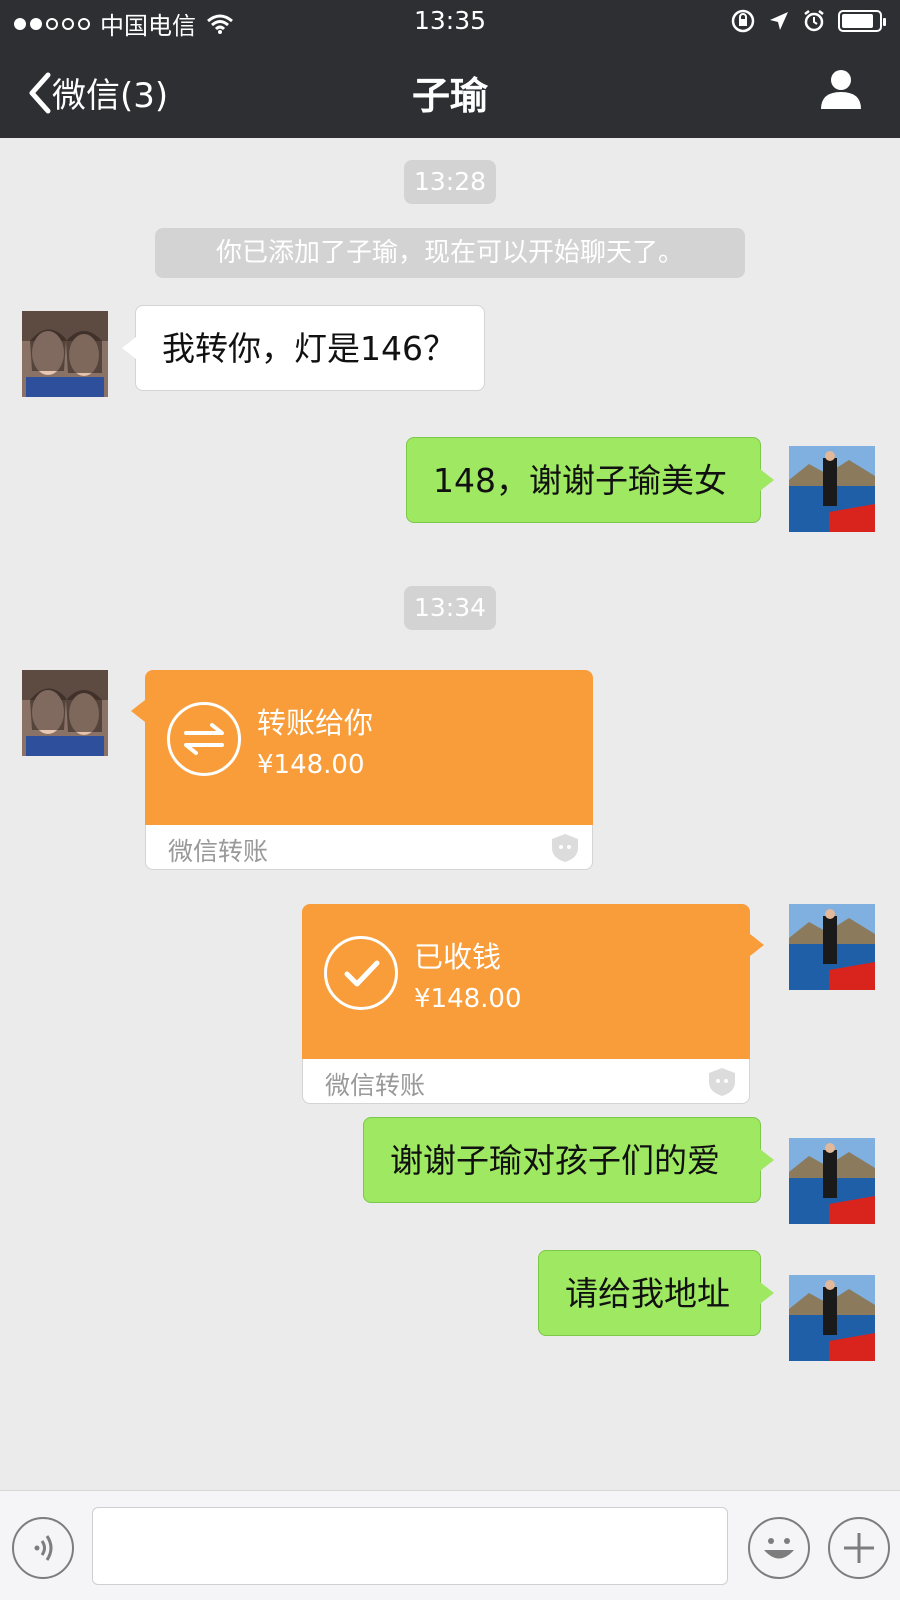  Describe the element at coordinates (590, 480) in the screenshot. I see `message-bubble-outgoing: 148，谢谢子瑜美女` at that location.